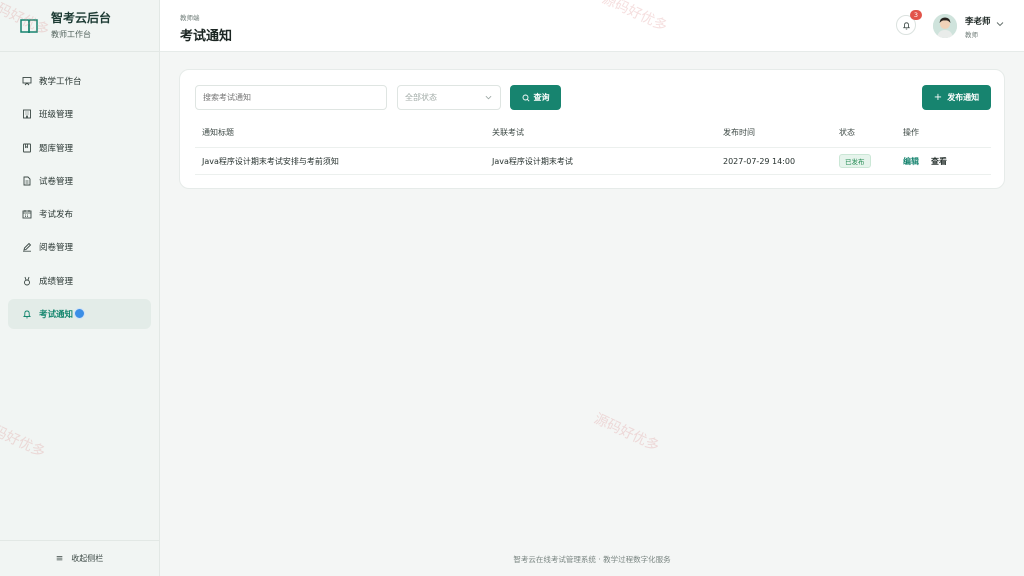  What do you see at coordinates (759, 161) in the screenshot?
I see `publish-time: 2027-07-29 14:00` at bounding box center [759, 161].